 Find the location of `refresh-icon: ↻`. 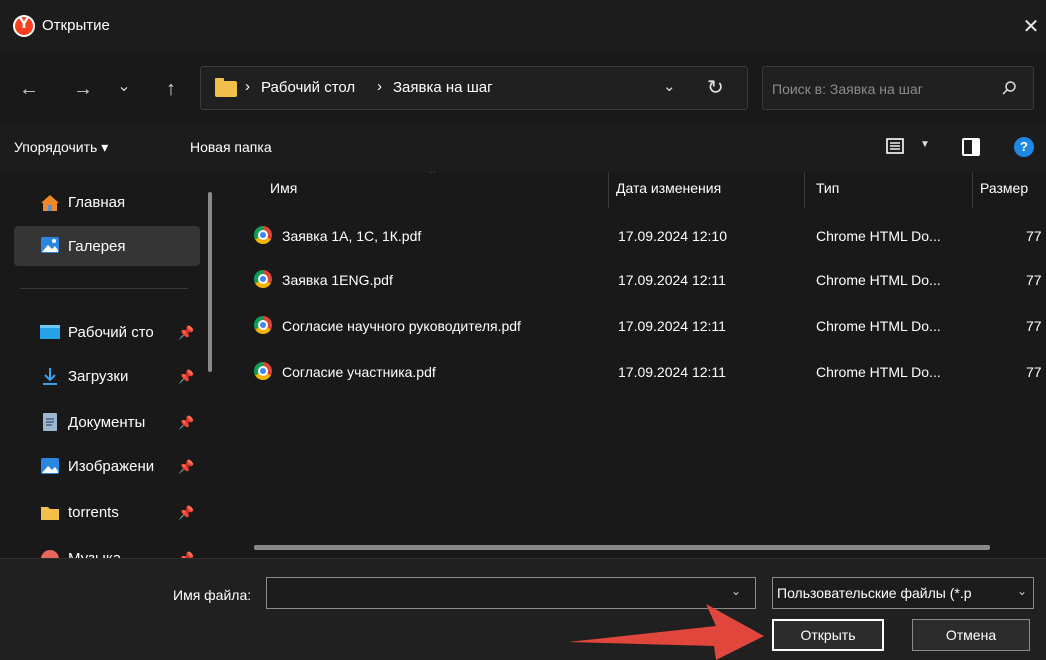

refresh-icon: ↻ is located at coordinates (715, 87).